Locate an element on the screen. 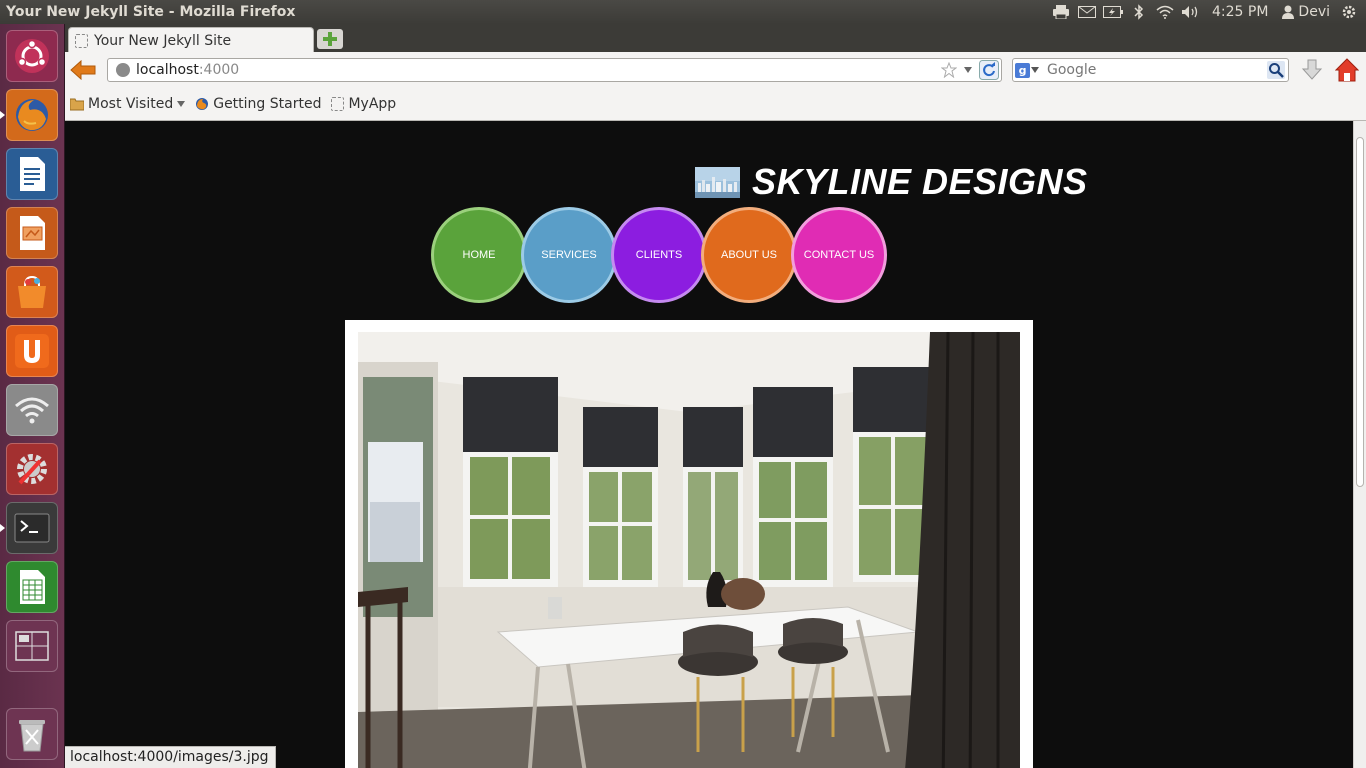  printer-icon is located at coordinates (1061, 12).